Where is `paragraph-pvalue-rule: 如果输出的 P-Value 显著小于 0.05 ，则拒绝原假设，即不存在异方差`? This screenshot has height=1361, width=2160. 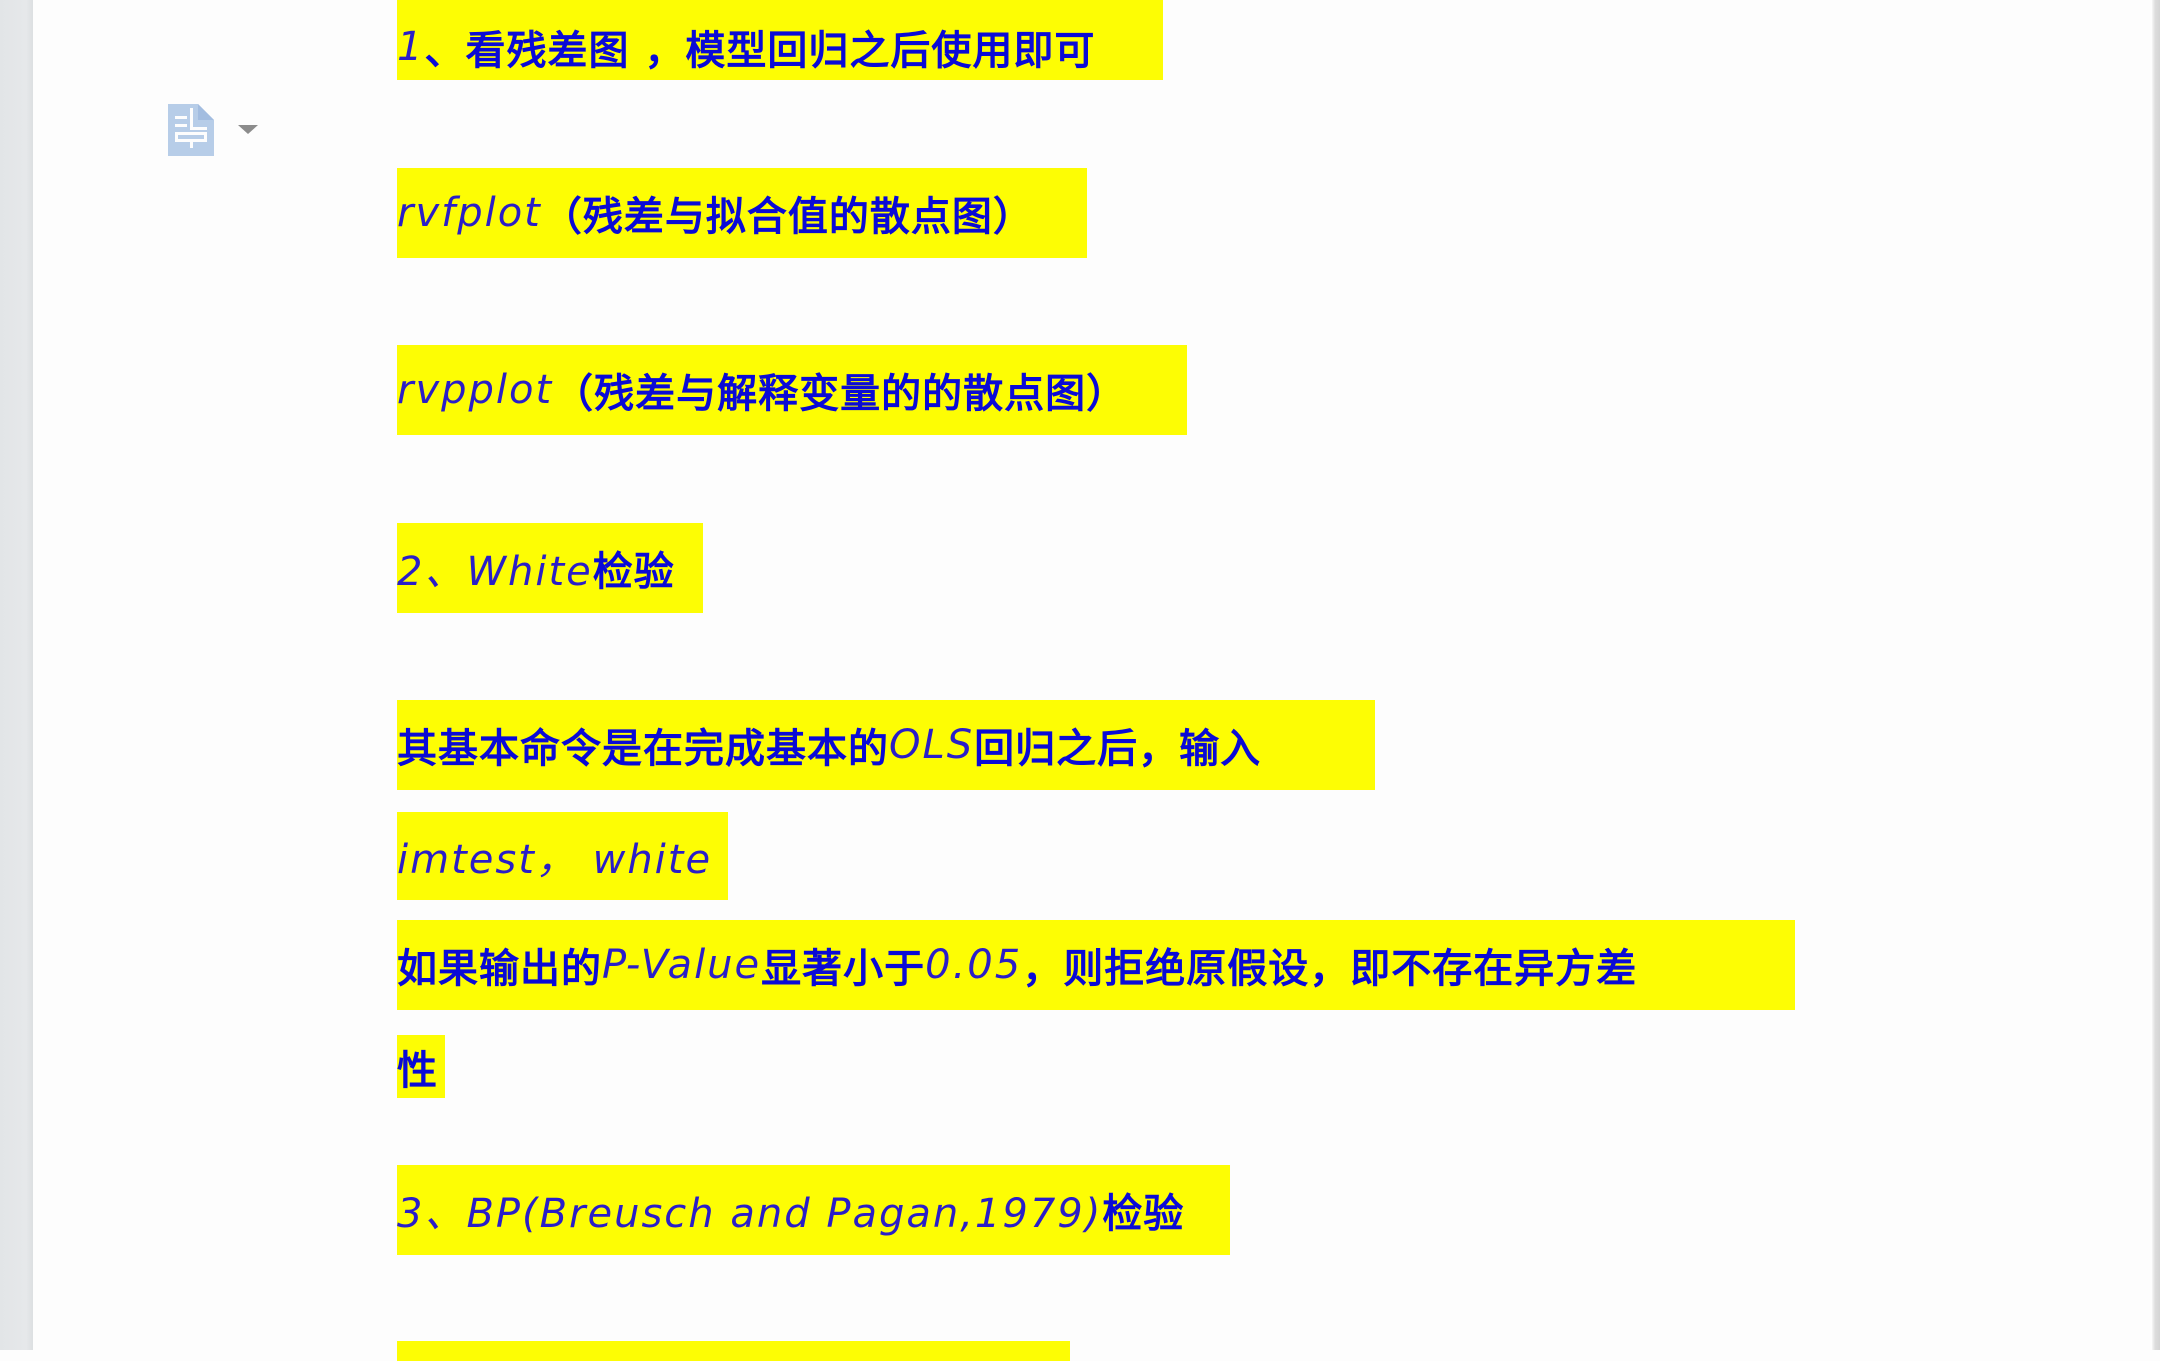
paragraph-pvalue-rule: 如果输出的 P-Value 显著小于 0.05 ，则拒绝原假设，即不存在异方差 is located at coordinates (1096, 965).